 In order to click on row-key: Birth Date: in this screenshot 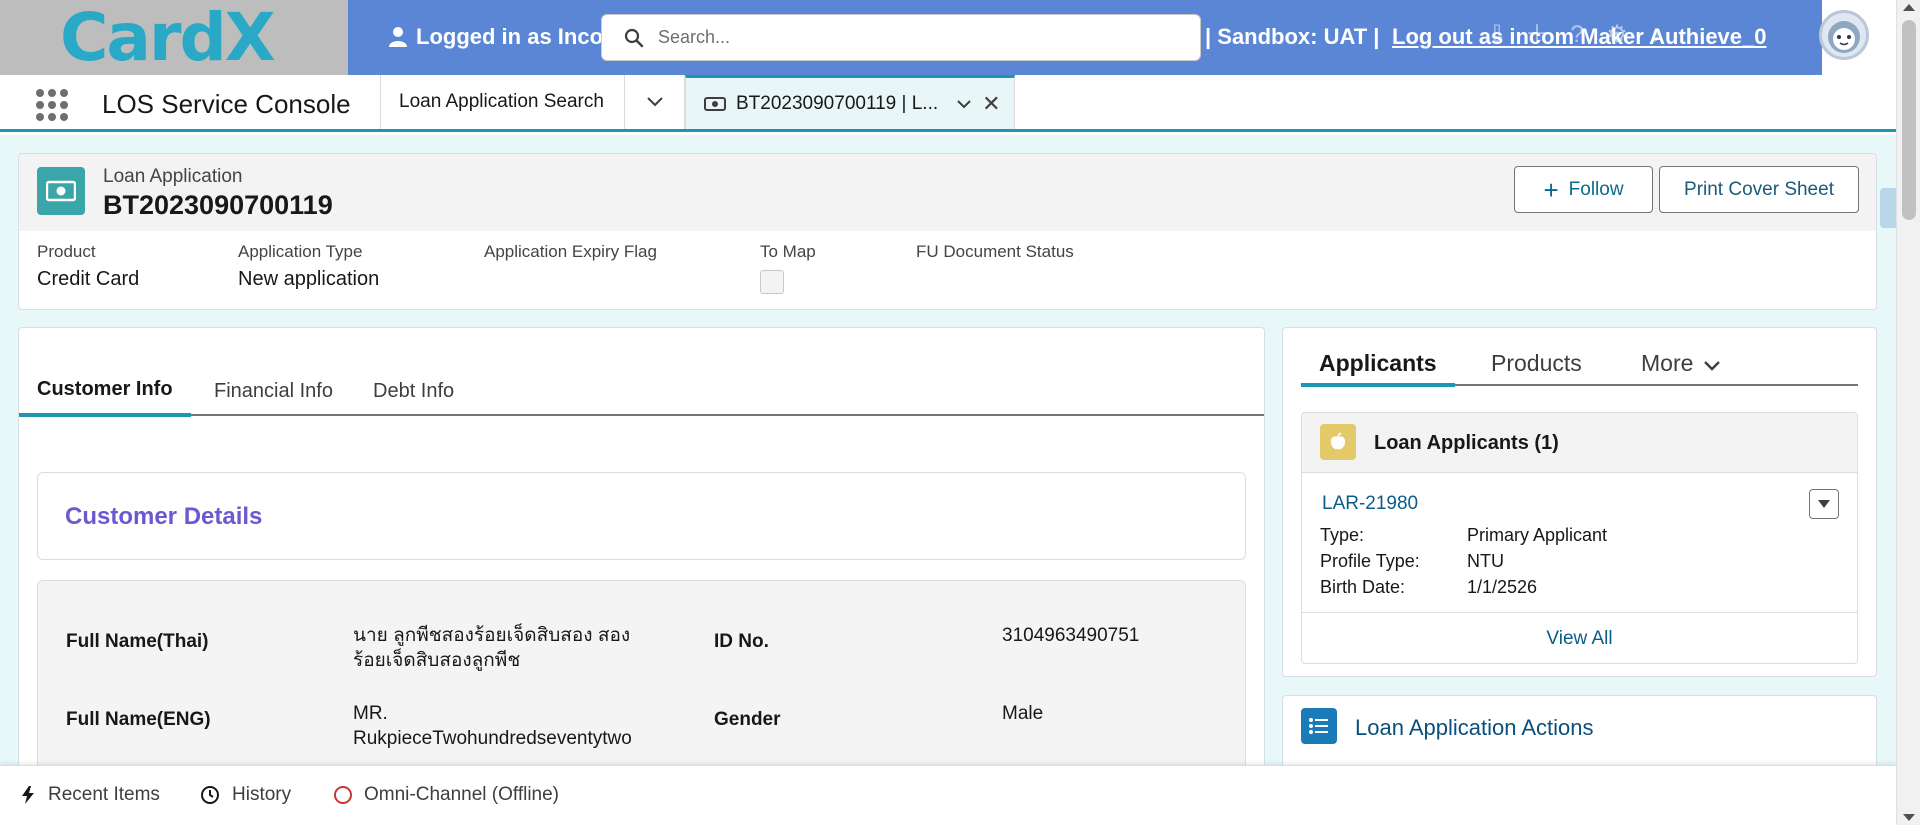, I will do `click(1363, 587)`.